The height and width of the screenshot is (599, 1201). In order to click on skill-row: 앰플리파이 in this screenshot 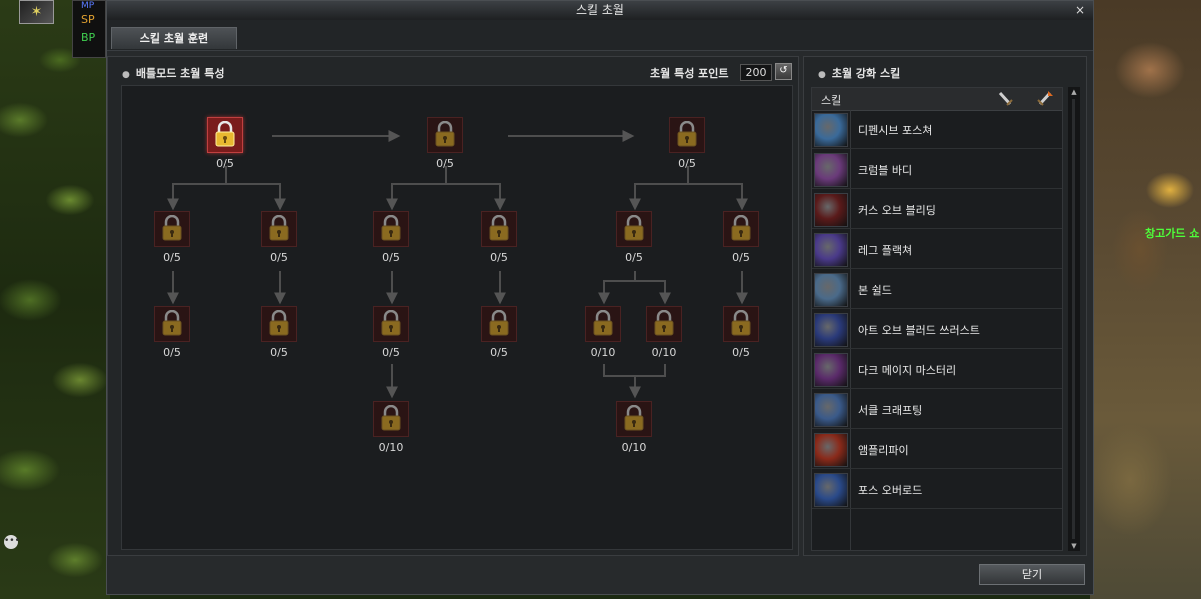, I will do `click(937, 450)`.